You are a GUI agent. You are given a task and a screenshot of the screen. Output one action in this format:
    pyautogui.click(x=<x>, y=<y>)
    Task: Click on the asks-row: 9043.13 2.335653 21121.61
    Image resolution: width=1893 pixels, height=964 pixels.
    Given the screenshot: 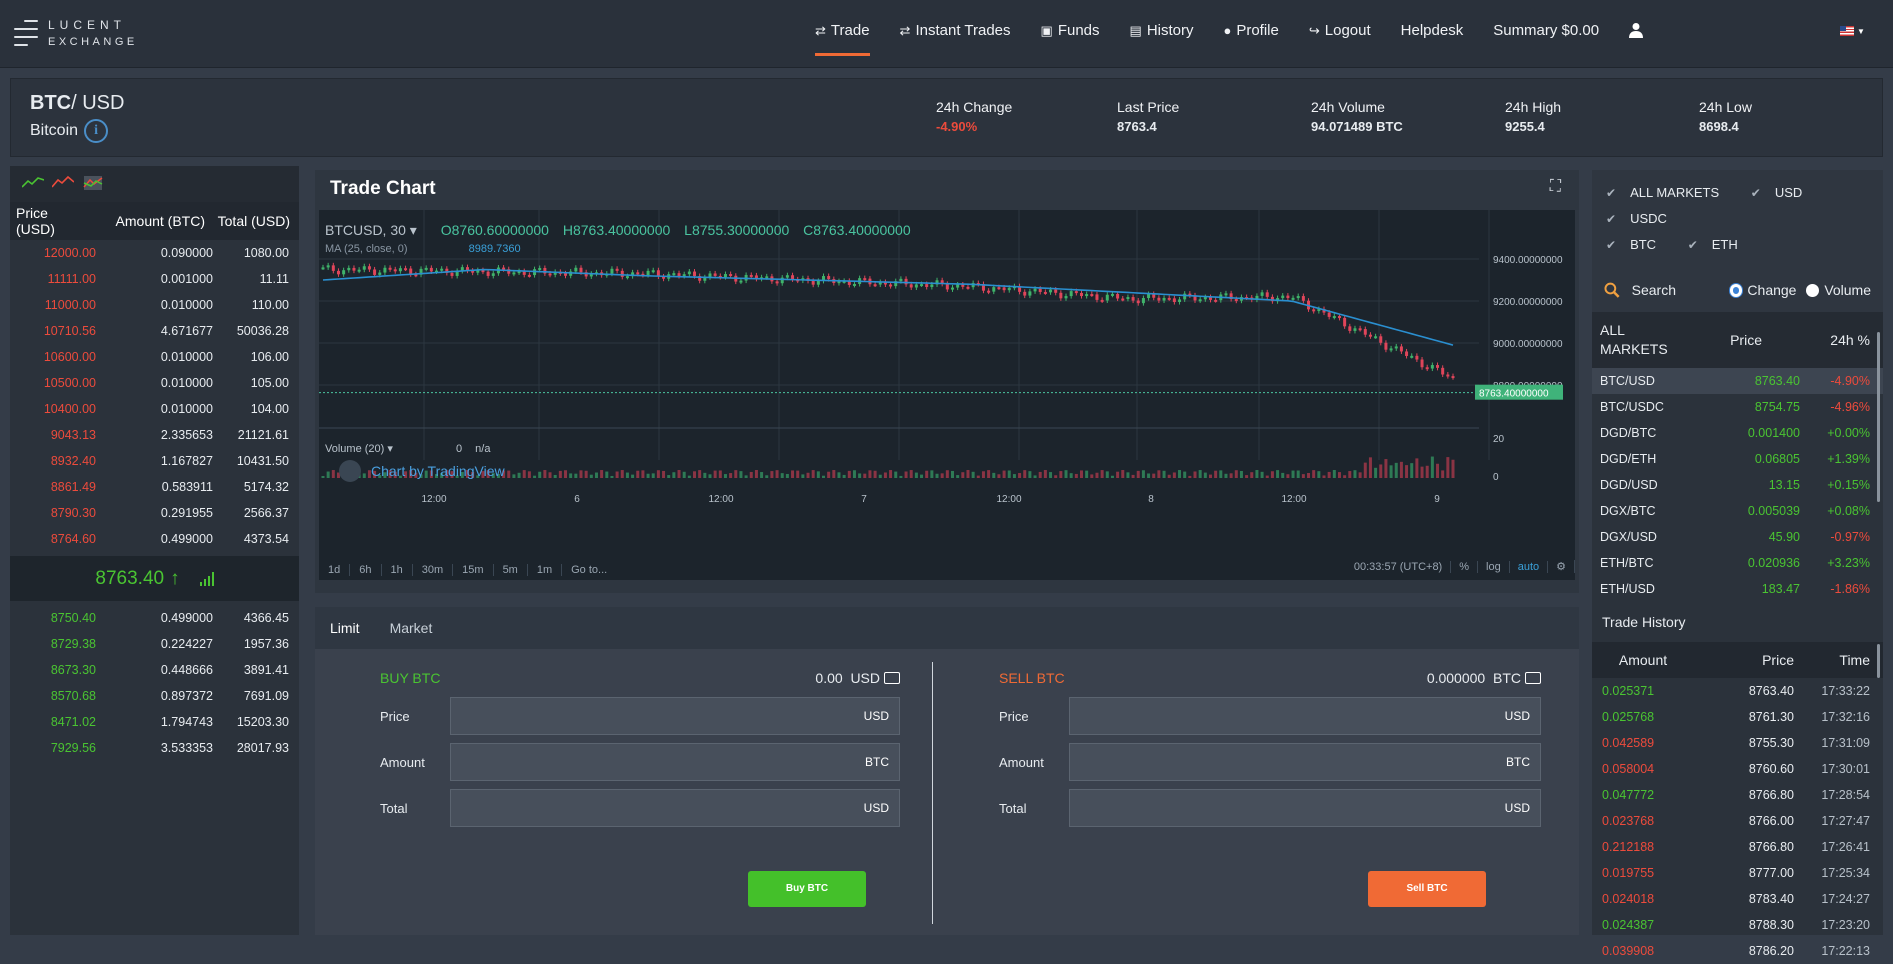 What is the action you would take?
    pyautogui.click(x=154, y=435)
    